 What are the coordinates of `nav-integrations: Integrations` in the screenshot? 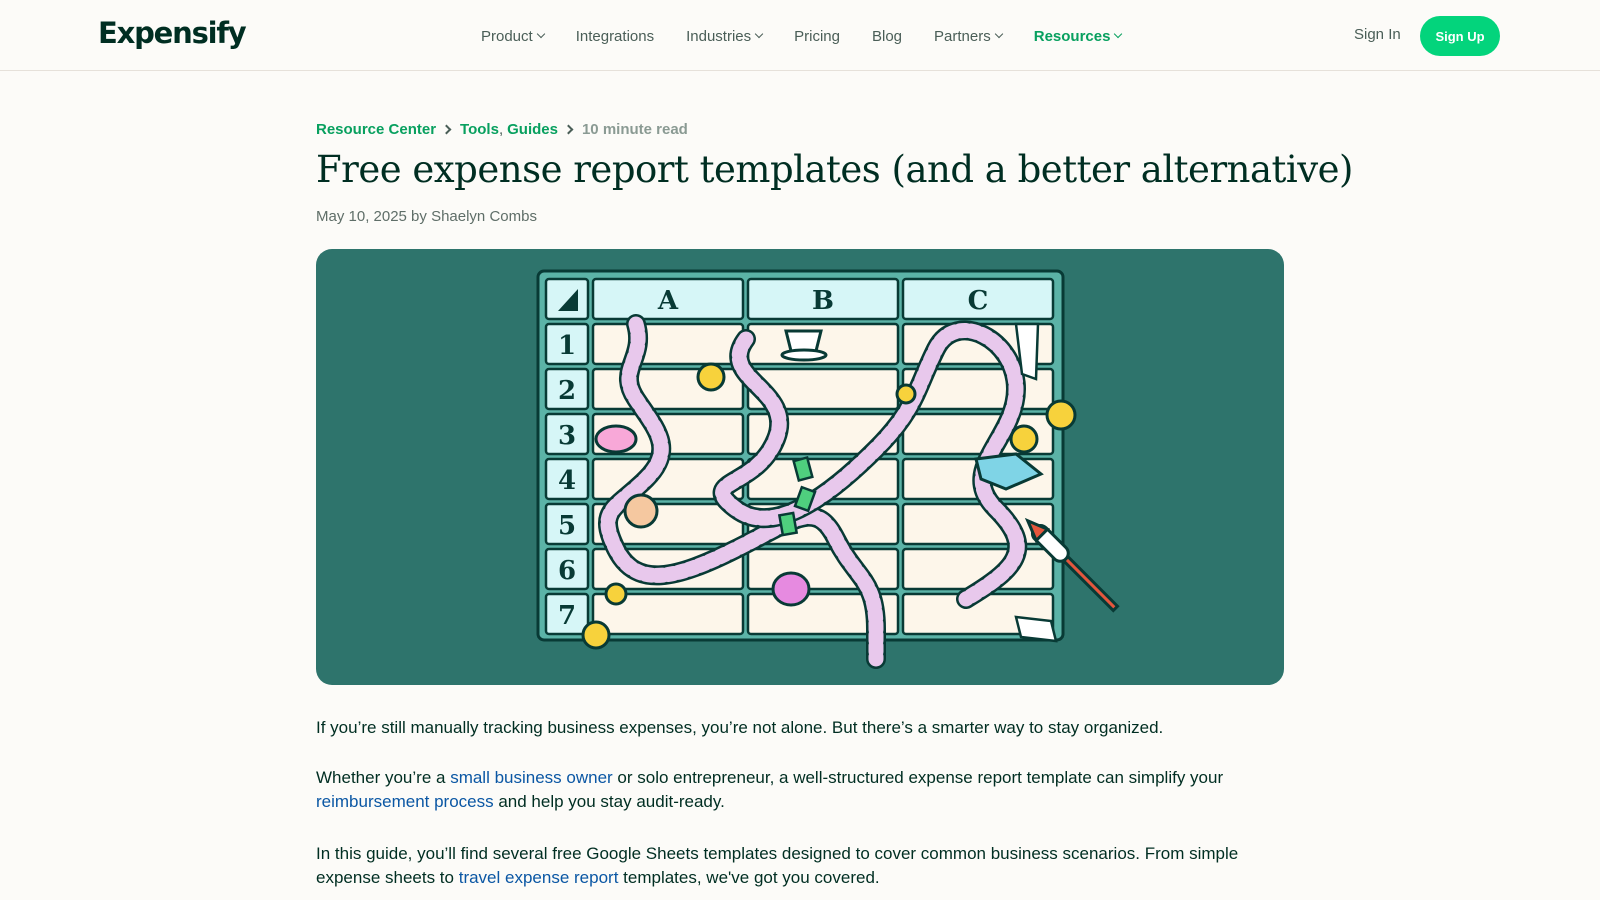 It's located at (615, 36).